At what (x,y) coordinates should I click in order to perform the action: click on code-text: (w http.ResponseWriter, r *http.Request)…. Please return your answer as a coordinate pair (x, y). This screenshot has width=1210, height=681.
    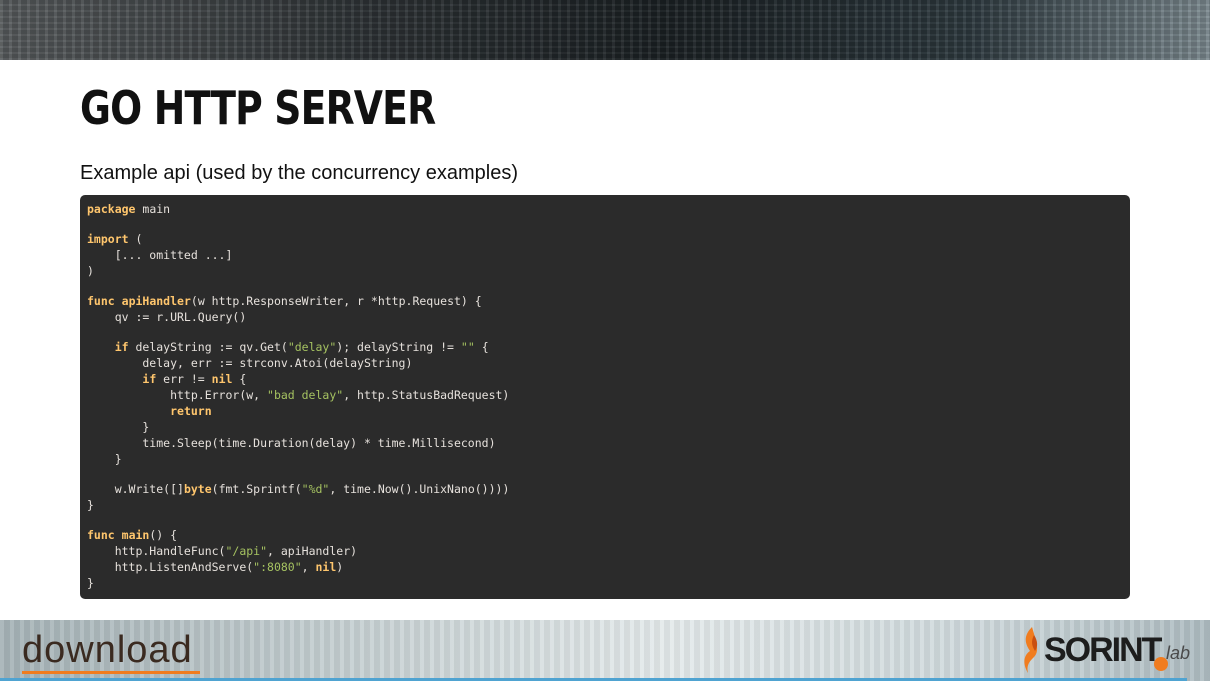
    Looking at the image, I should click on (336, 301).